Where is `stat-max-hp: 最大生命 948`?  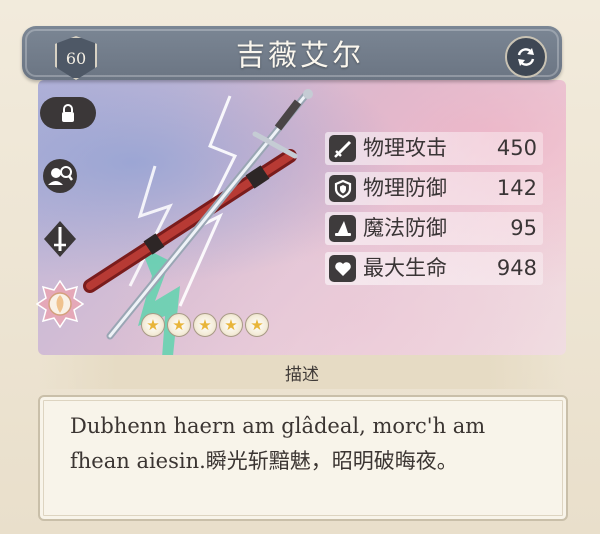
stat-max-hp: 最大生命 948 is located at coordinates (434, 268).